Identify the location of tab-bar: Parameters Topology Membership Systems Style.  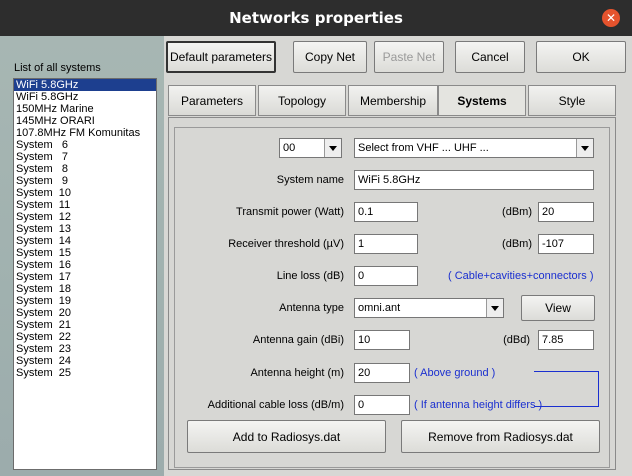
(392, 100).